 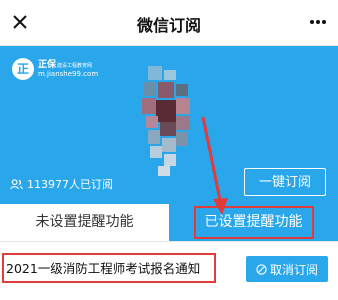 I want to click on list-item: 2021一级消防工程师考试报名通知 取消订阅, so click(x=169, y=270).